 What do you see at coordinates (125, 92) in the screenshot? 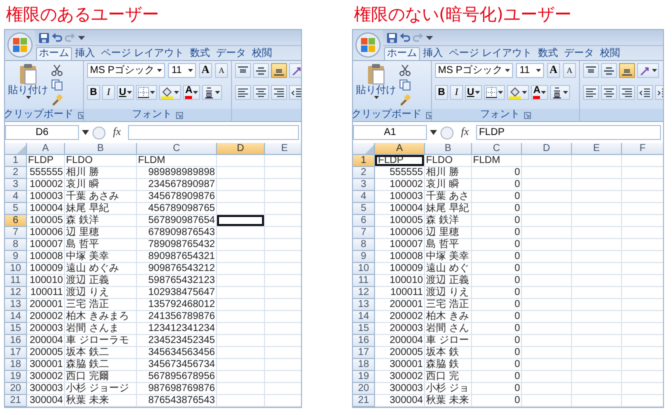
I see `underline-button: U` at bounding box center [125, 92].